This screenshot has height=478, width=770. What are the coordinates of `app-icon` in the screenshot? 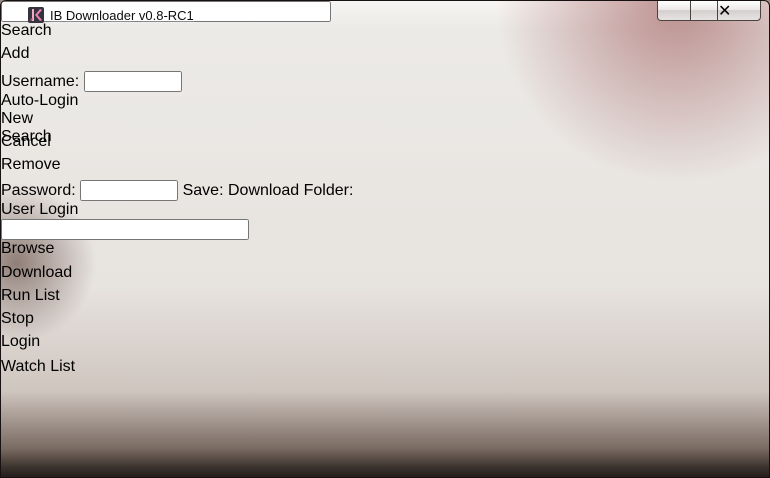 It's located at (36, 15).